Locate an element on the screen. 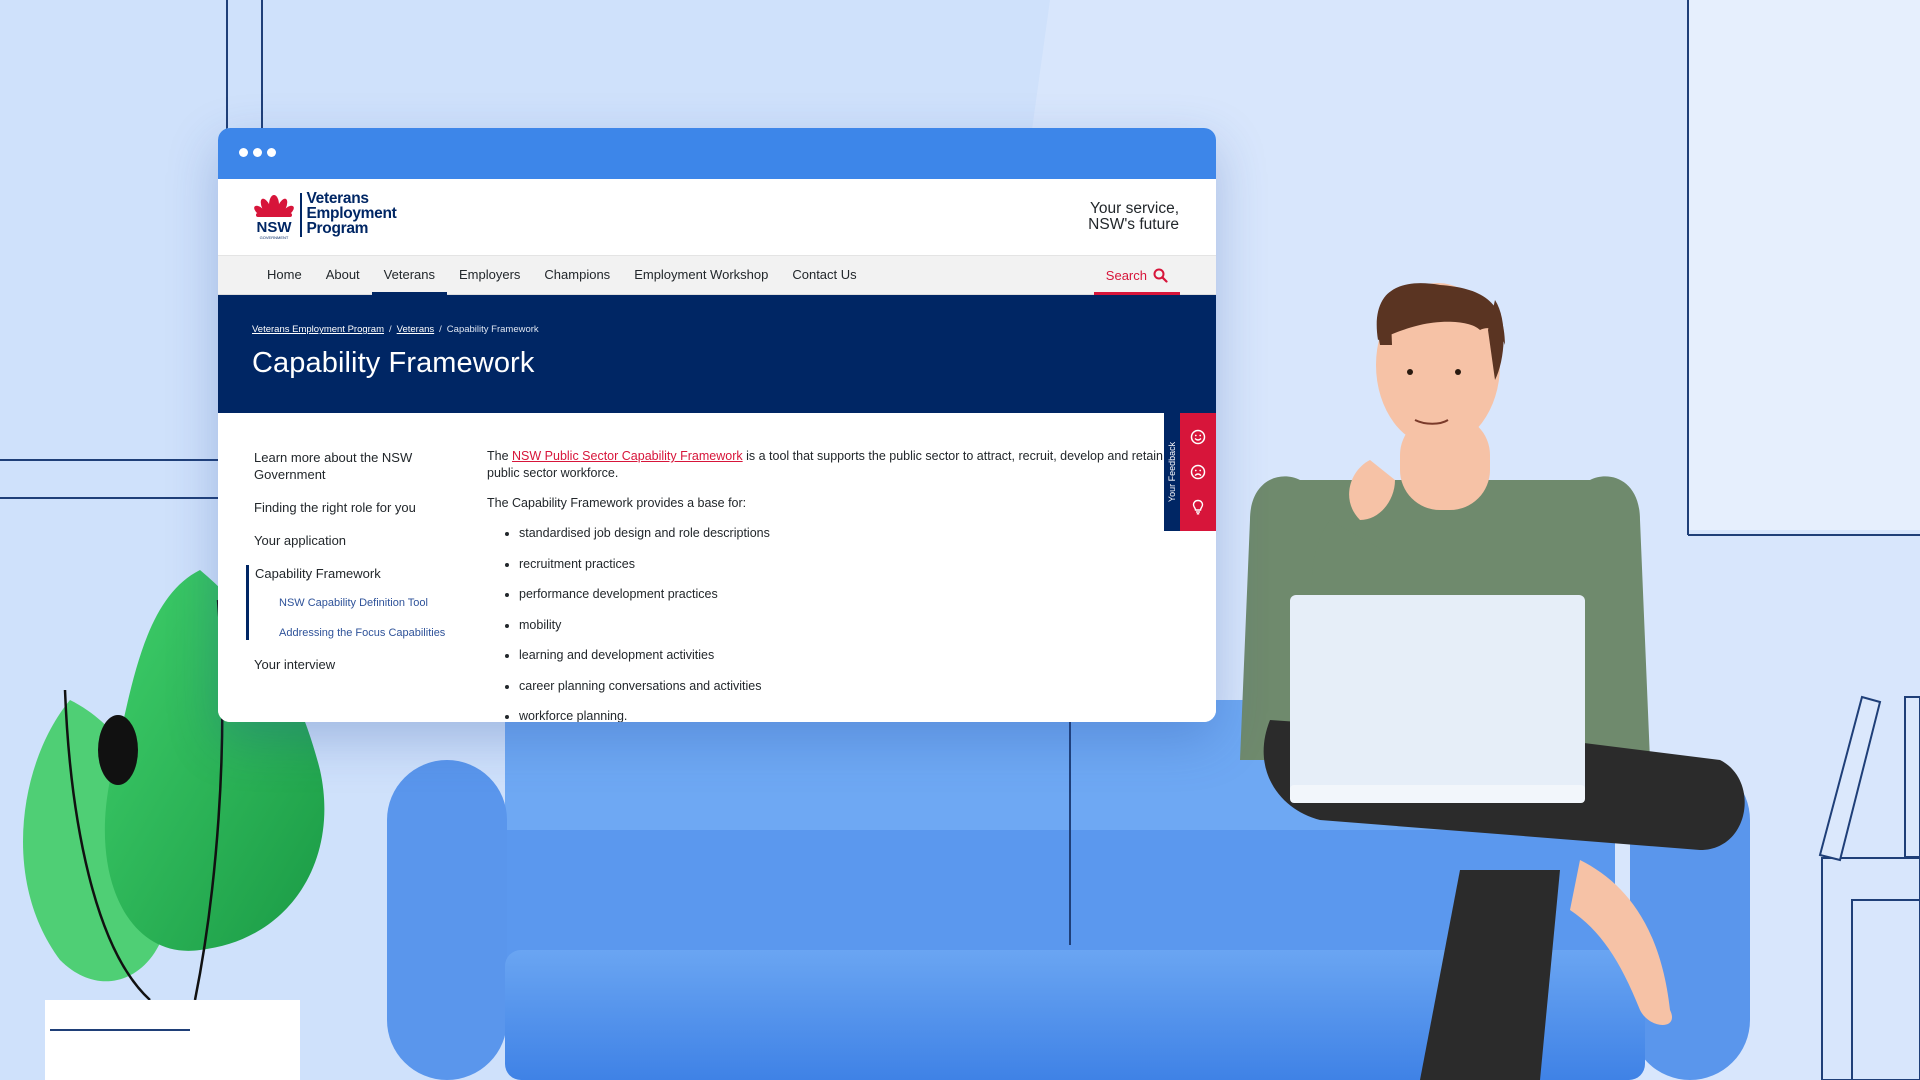 The image size is (1920, 1080). nav-item-home: Home is located at coordinates (284, 275).